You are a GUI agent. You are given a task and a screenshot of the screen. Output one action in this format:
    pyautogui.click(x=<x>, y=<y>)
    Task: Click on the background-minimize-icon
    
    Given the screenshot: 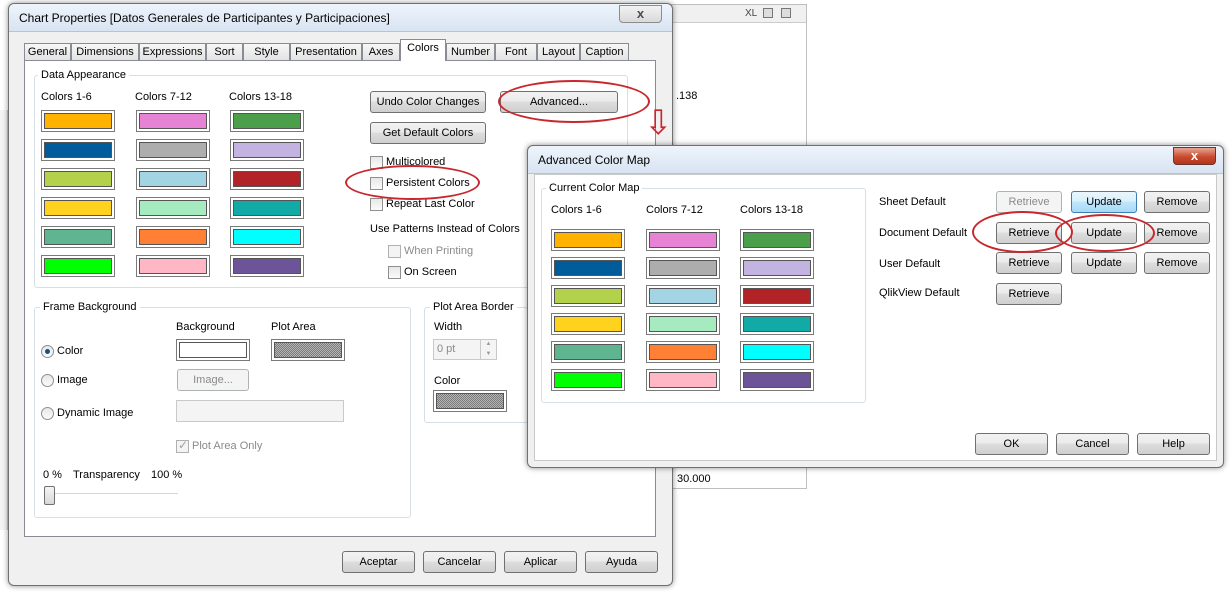 What is the action you would take?
    pyautogui.click(x=786, y=13)
    